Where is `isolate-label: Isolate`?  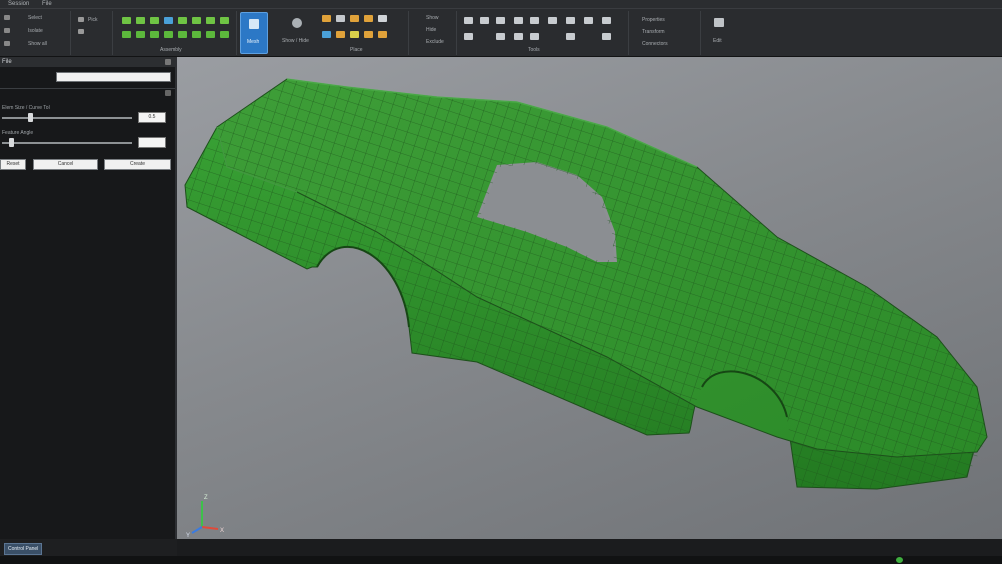
isolate-label: Isolate is located at coordinates (35, 31).